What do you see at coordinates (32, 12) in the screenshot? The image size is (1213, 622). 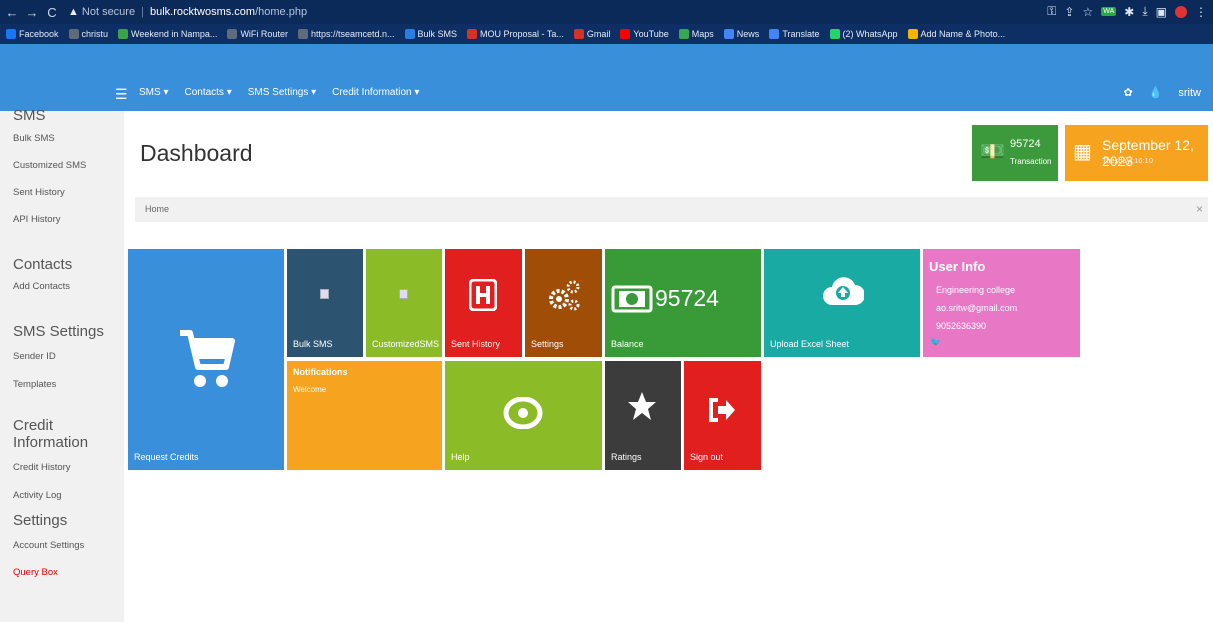 I see `forward-icon: →` at bounding box center [32, 12].